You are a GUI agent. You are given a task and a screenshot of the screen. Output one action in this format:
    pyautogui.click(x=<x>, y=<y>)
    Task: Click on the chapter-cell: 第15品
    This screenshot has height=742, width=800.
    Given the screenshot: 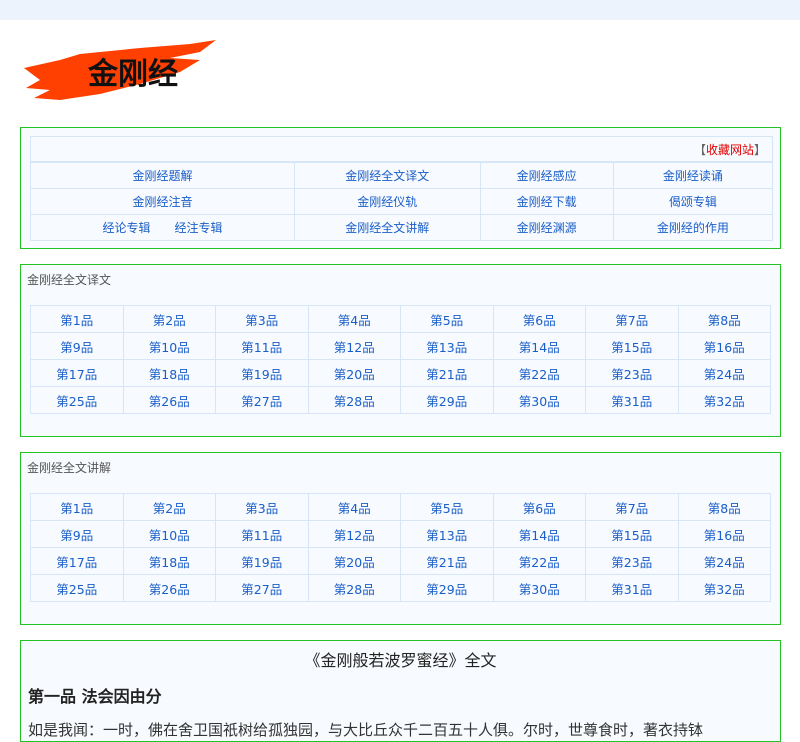 What is the action you would take?
    pyautogui.click(x=632, y=346)
    